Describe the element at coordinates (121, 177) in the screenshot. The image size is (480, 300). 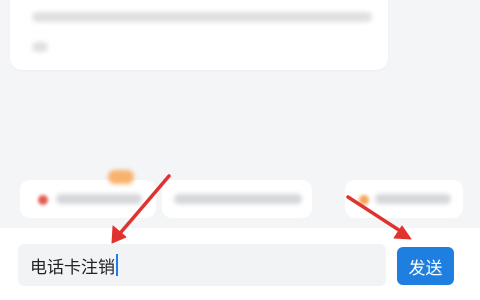
I see `hot-badge` at that location.